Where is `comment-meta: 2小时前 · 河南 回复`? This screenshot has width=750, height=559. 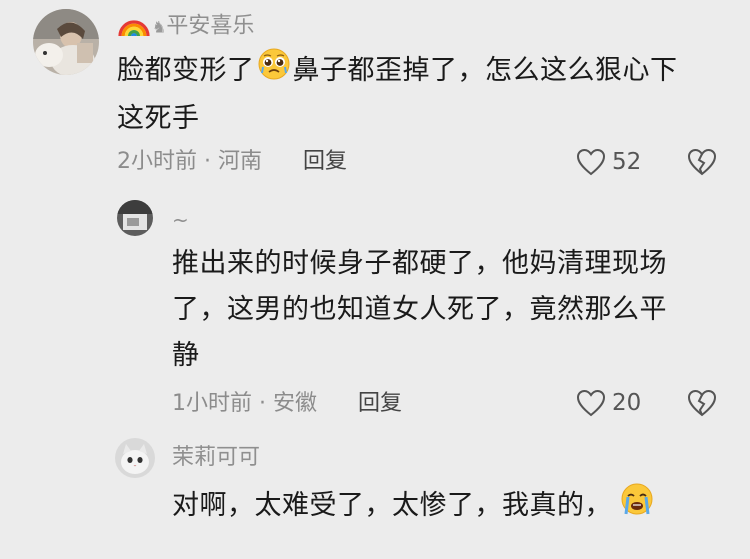 comment-meta: 2小时前 · 河南 回复 is located at coordinates (232, 162).